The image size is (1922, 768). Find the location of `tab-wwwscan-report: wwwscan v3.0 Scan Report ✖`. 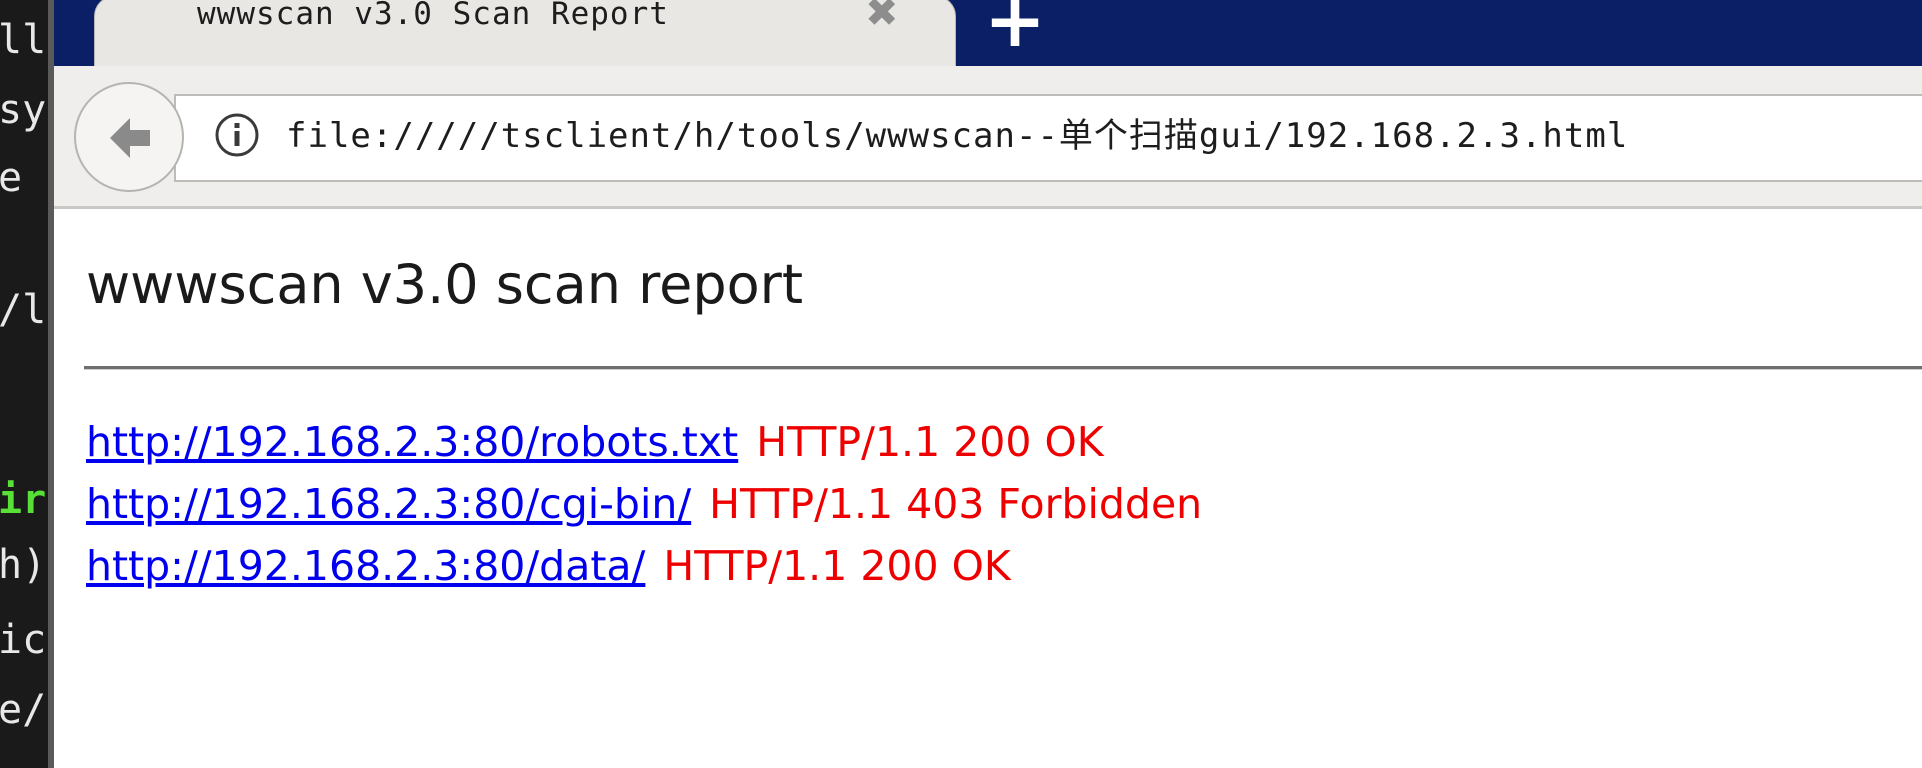

tab-wwwscan-report: wwwscan v3.0 Scan Report ✖ is located at coordinates (525, 33).